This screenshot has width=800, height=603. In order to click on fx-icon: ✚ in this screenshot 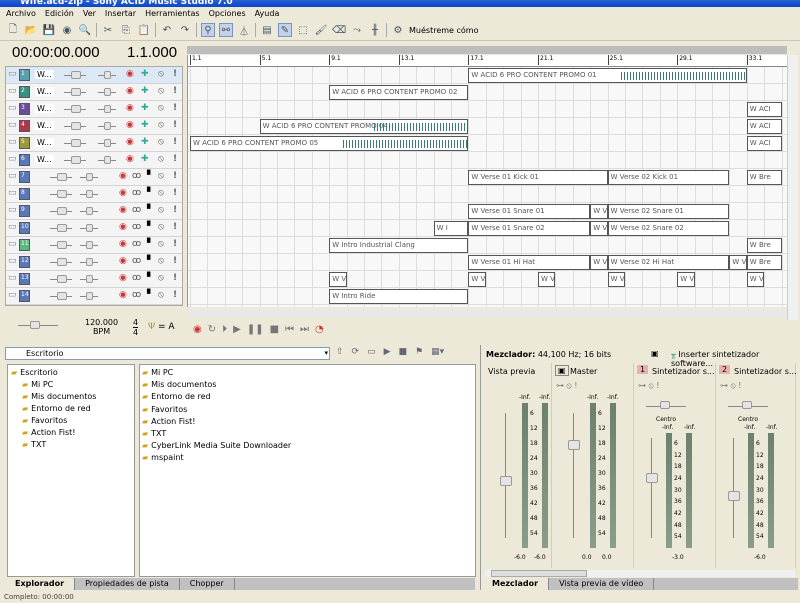, I will do `click(145, 91)`.